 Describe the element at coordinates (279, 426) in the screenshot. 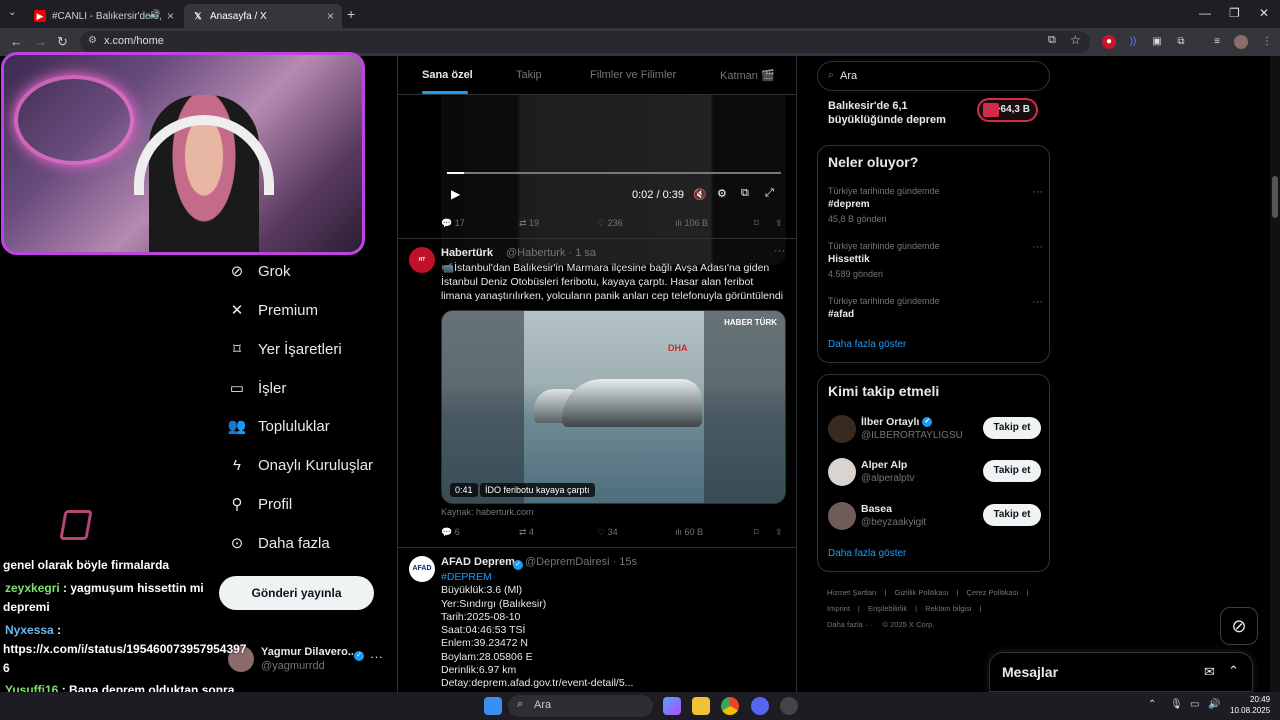

I see `nav-communities: 👥 Topluluklar` at that location.